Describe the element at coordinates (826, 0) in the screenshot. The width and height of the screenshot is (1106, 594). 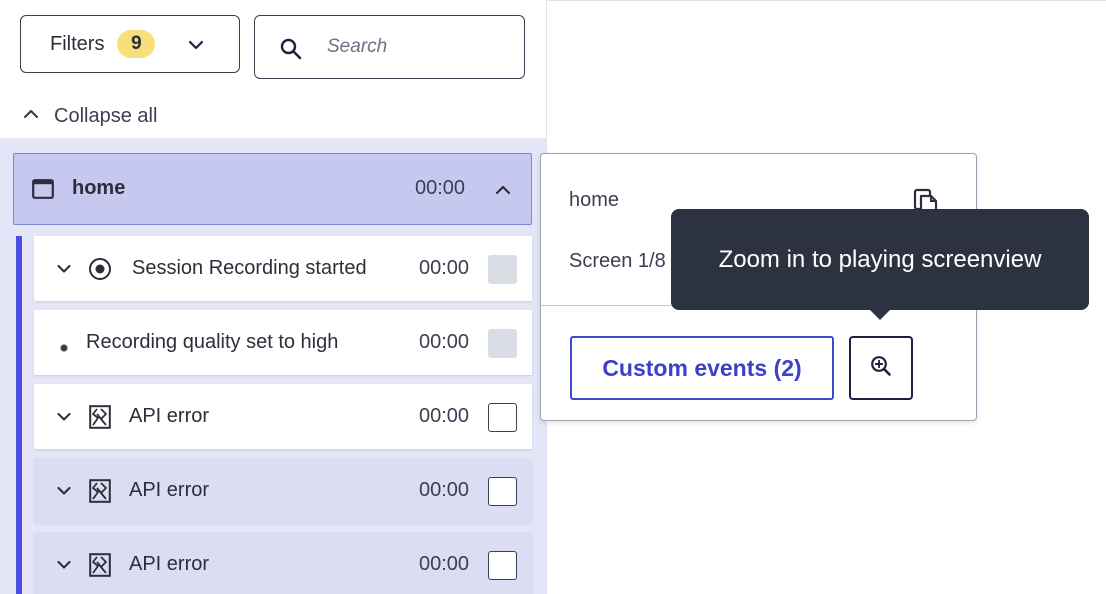
I see `top-divider` at that location.